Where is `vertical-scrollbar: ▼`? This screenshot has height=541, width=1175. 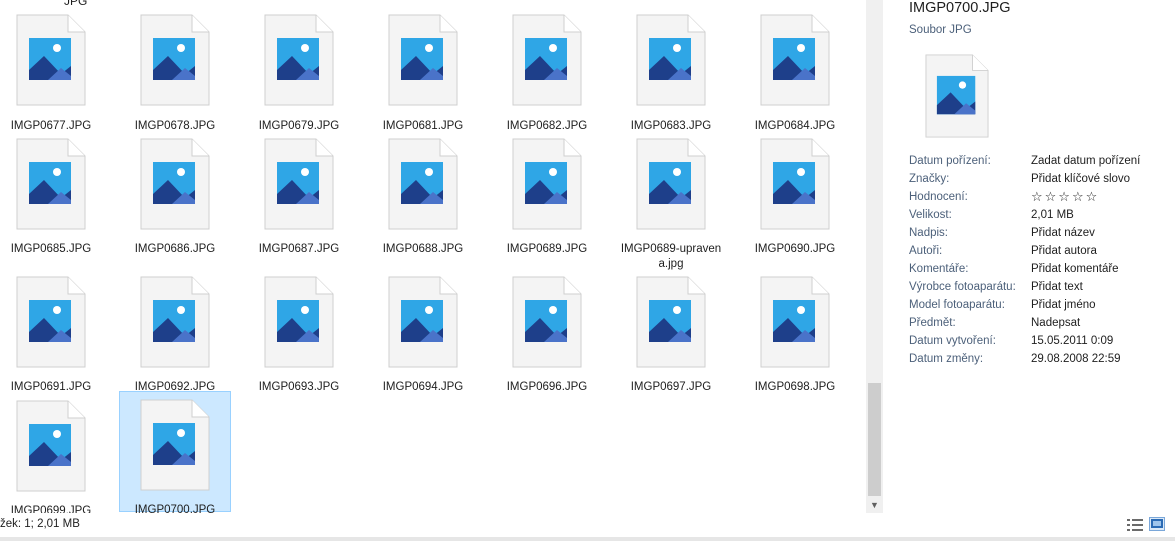 vertical-scrollbar: ▼ is located at coordinates (874, 256).